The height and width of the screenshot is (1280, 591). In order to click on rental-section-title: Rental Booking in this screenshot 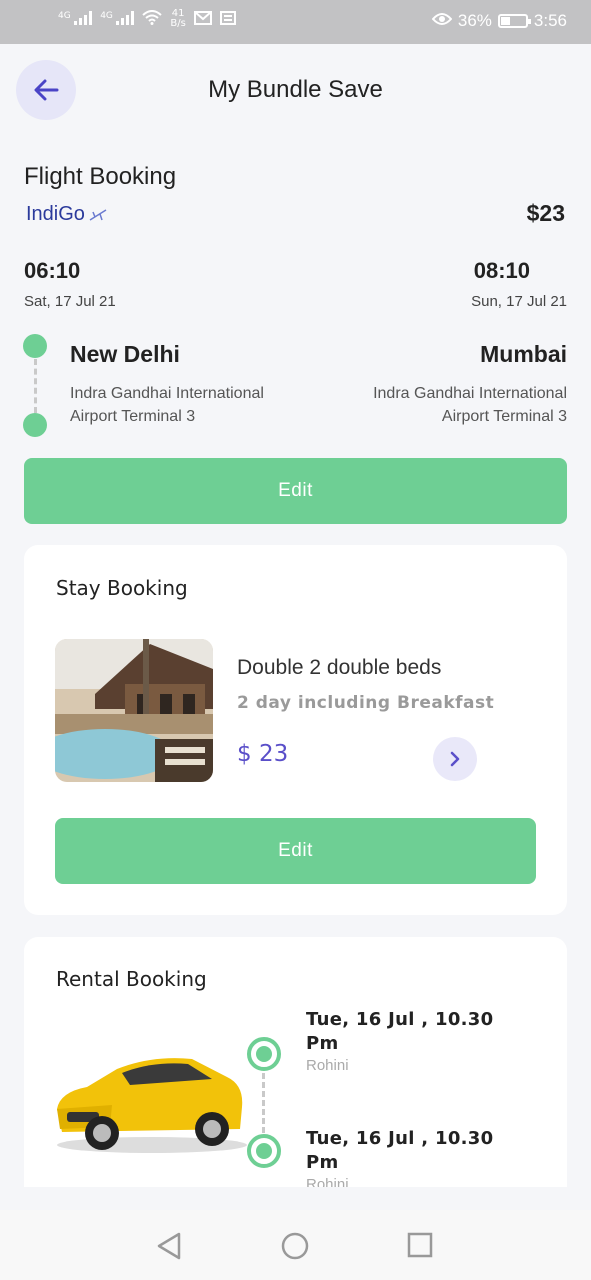, I will do `click(131, 979)`.